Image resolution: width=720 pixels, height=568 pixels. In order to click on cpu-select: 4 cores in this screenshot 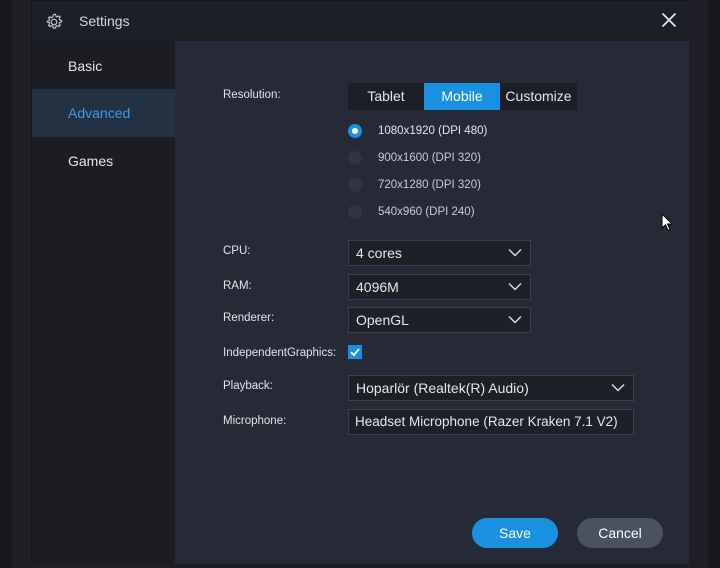, I will do `click(439, 253)`.